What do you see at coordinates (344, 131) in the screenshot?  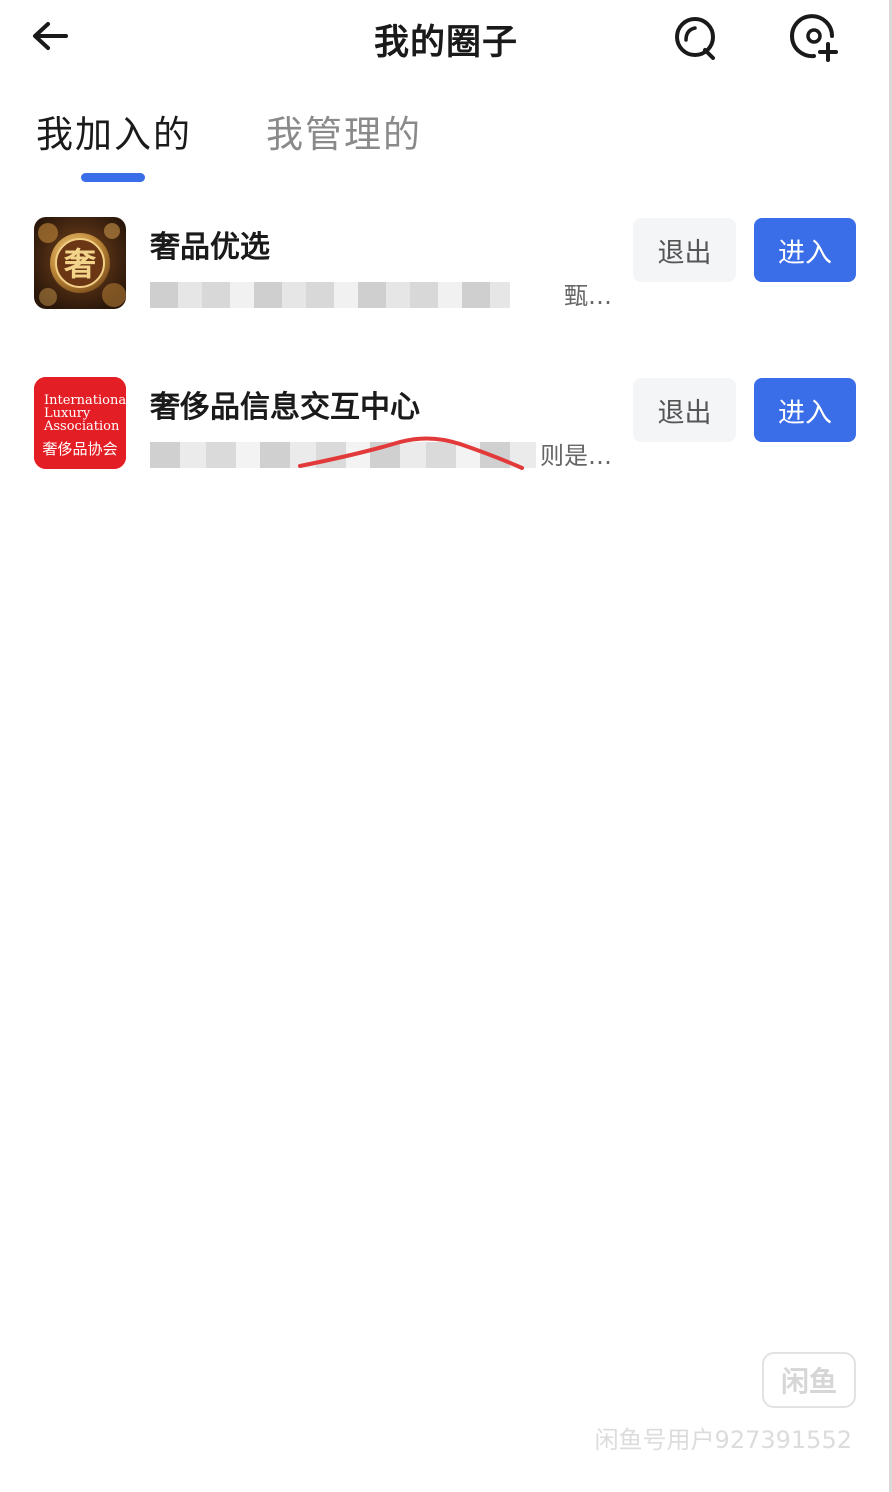 I see `tab-managed: 我管理的` at bounding box center [344, 131].